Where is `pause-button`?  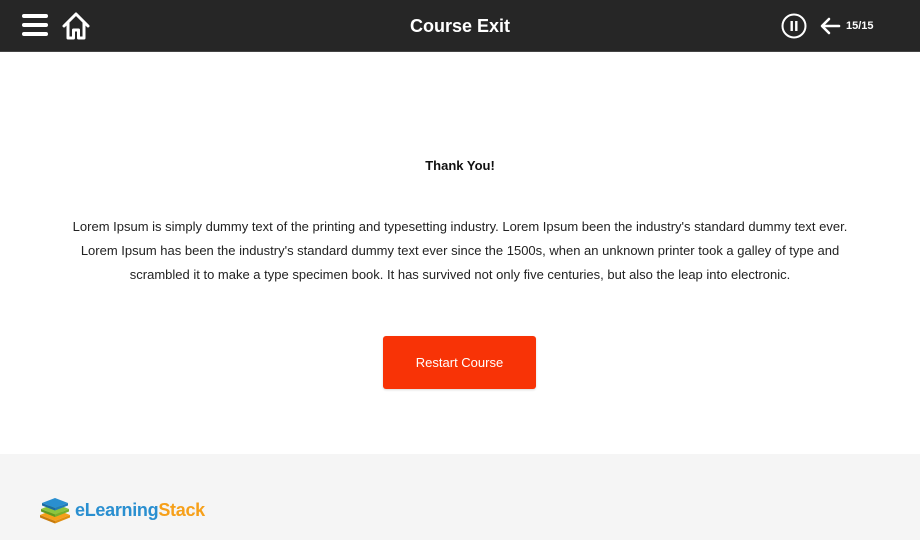 pause-button is located at coordinates (794, 26).